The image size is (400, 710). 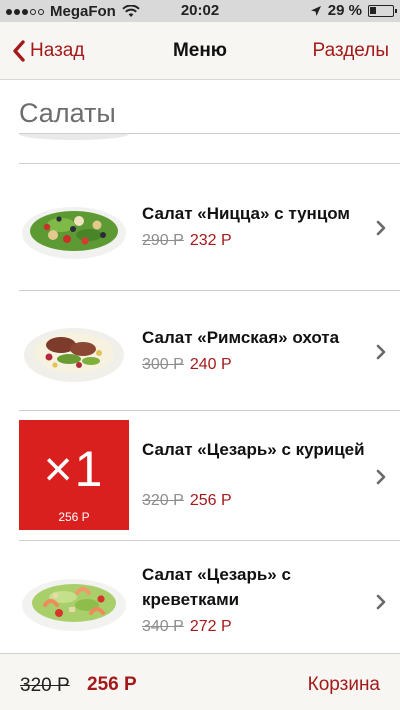 What do you see at coordinates (382, 10) in the screenshot?
I see `battery-icon` at bounding box center [382, 10].